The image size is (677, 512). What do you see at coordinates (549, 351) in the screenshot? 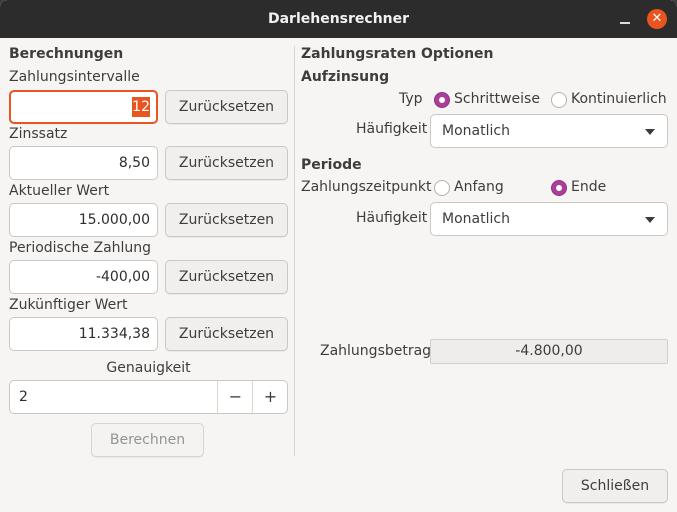
I see `payment-amount-output: -4.800,00` at bounding box center [549, 351].